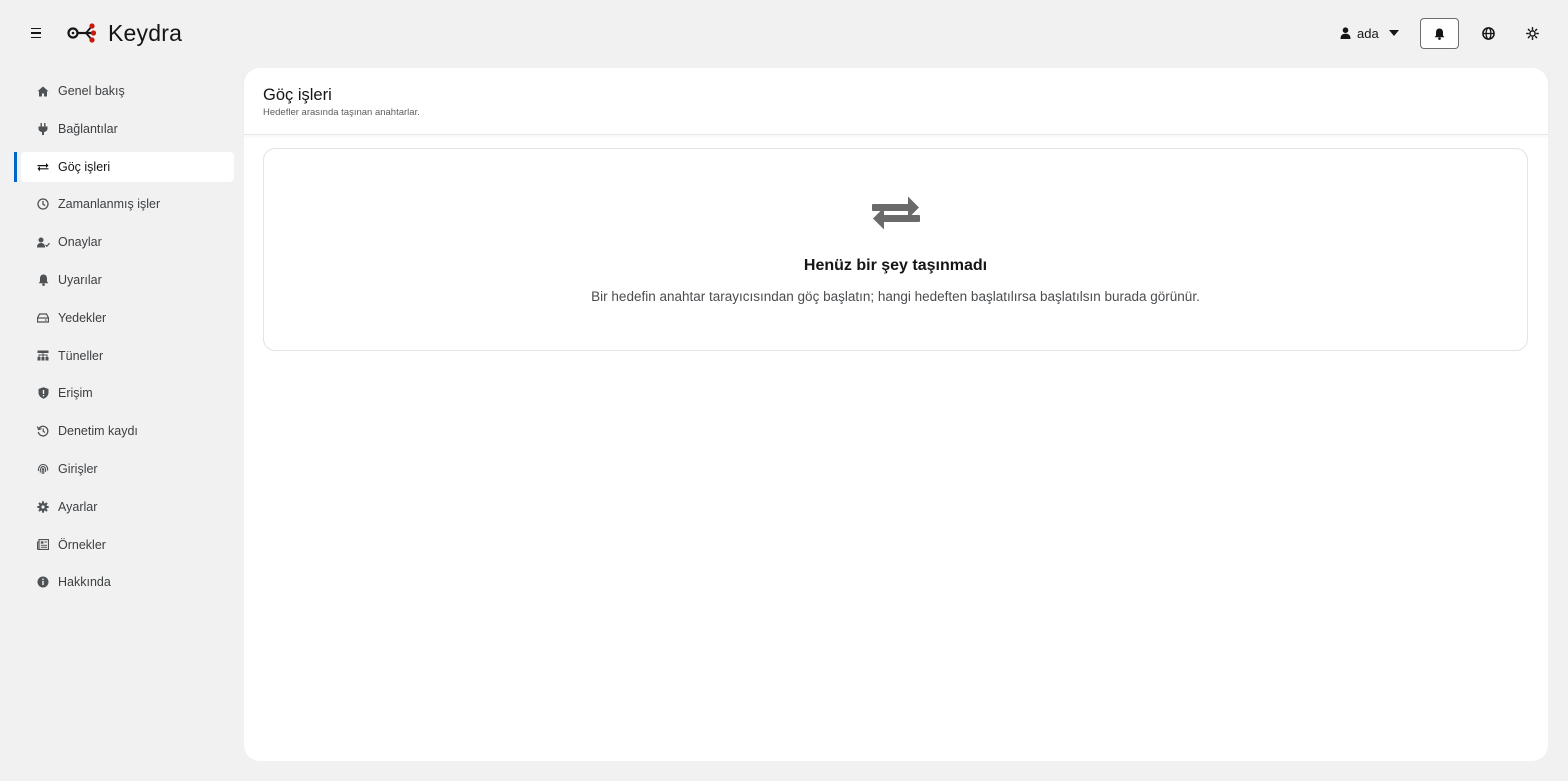 This screenshot has width=1568, height=781. Describe the element at coordinates (43, 393) in the screenshot. I see `shield-icon` at that location.